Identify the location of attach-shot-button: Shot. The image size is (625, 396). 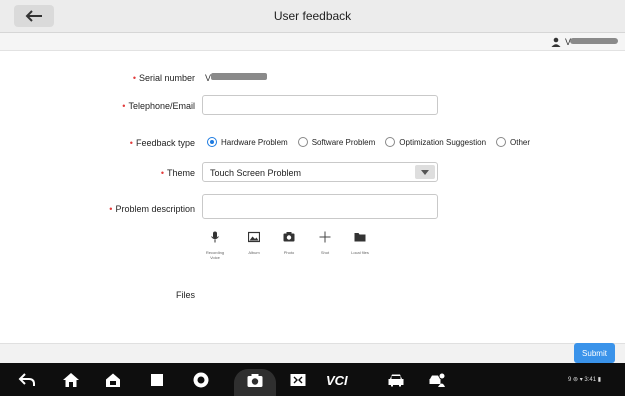
(325, 243).